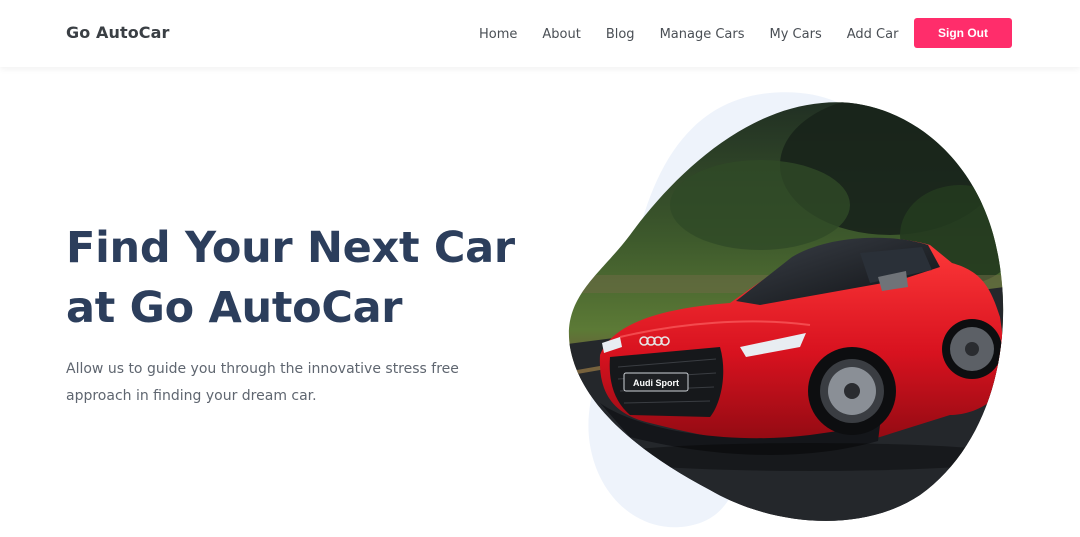 The image size is (1080, 537). What do you see at coordinates (498, 34) in the screenshot?
I see `nav-home-link: Home` at bounding box center [498, 34].